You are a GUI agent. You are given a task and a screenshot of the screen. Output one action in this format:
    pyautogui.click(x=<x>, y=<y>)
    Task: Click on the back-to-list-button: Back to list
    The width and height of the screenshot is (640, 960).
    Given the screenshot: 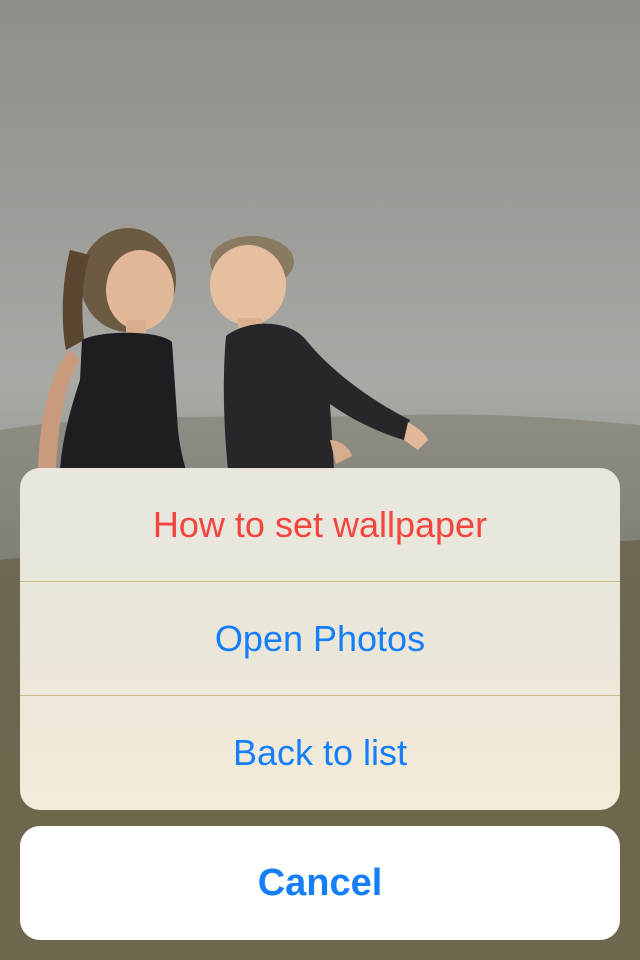 What is the action you would take?
    pyautogui.click(x=320, y=752)
    